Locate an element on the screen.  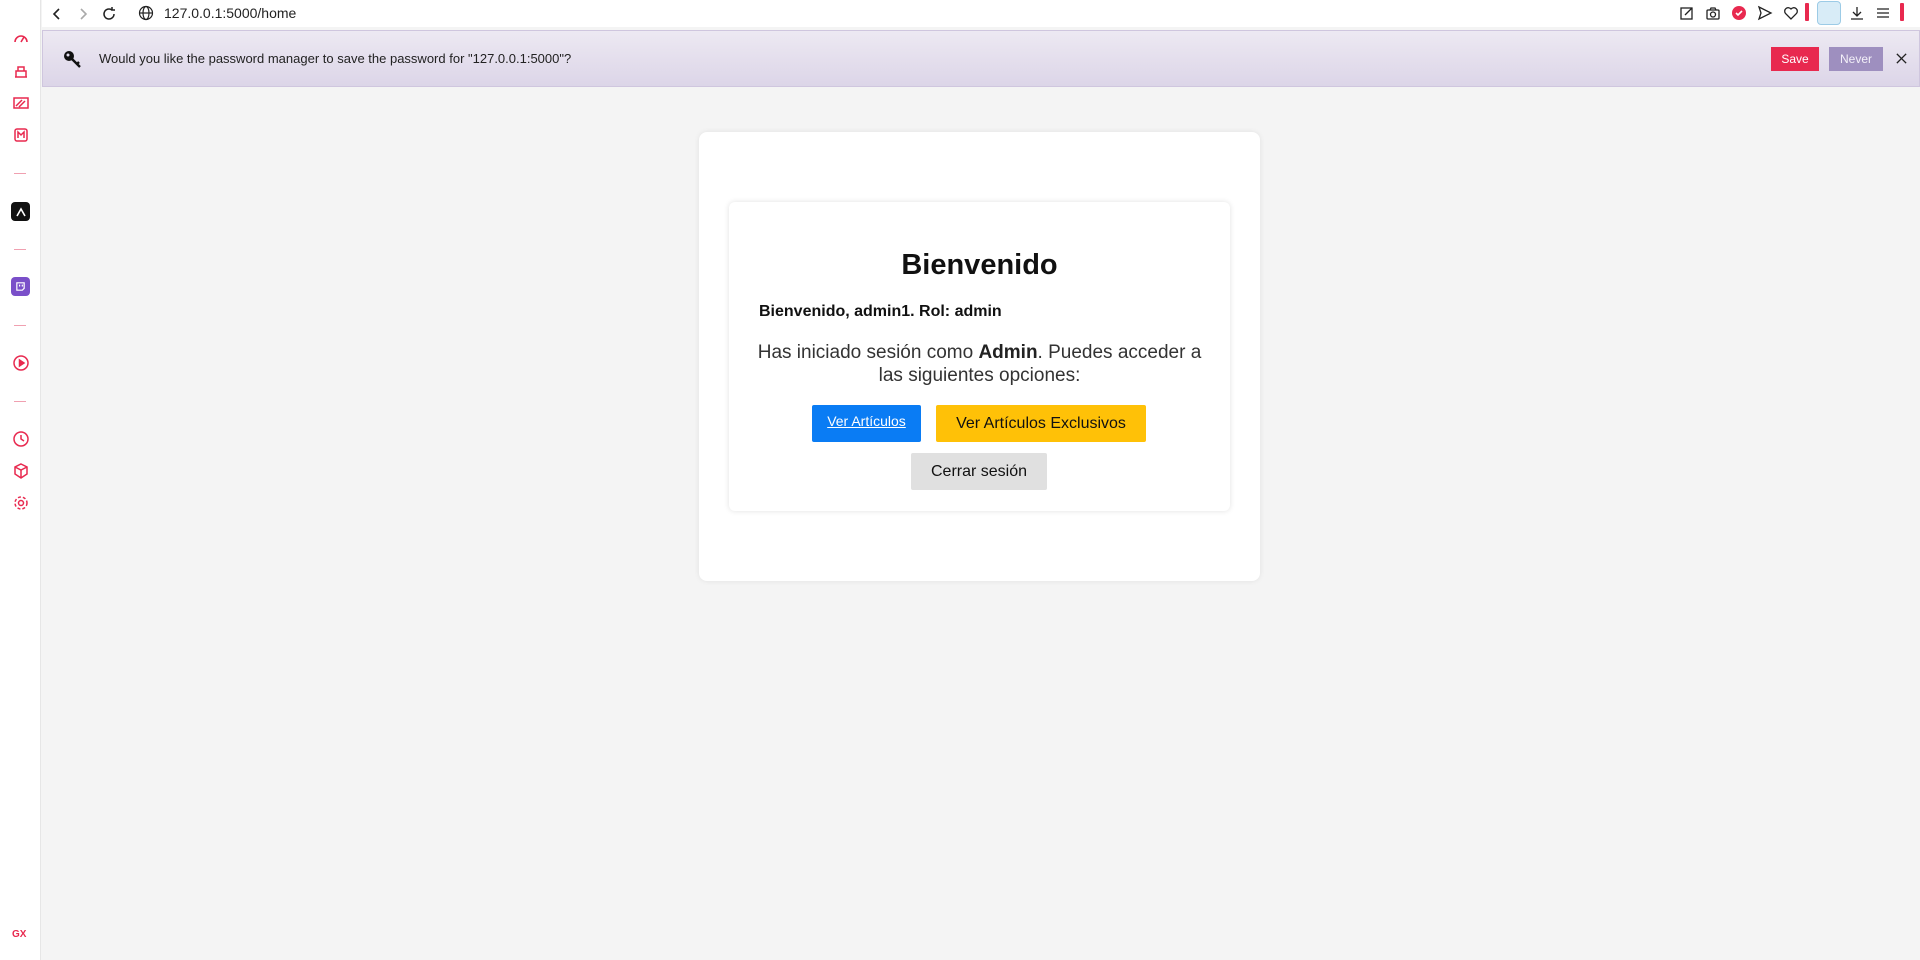
shop-icon is located at coordinates (21, 71).